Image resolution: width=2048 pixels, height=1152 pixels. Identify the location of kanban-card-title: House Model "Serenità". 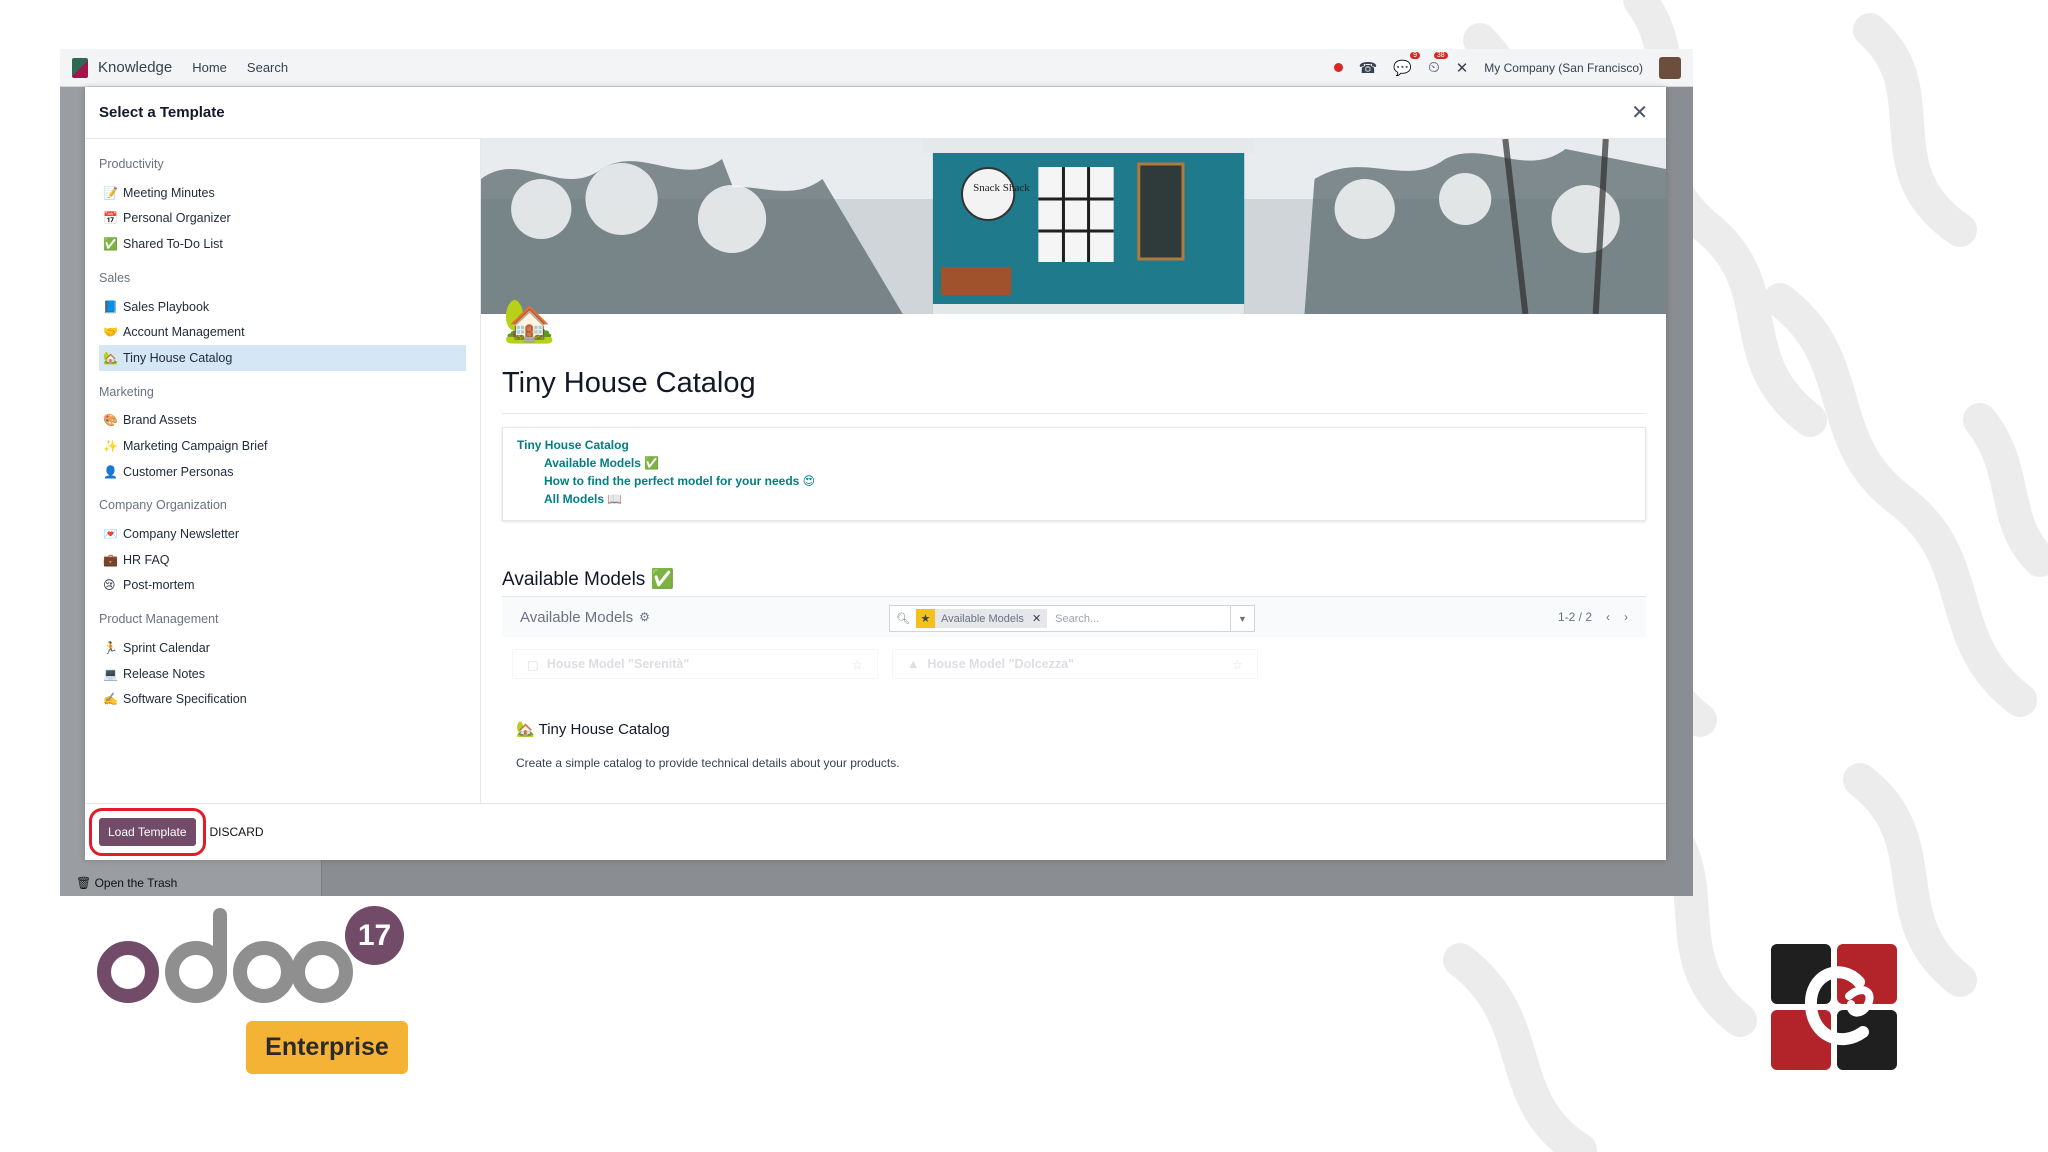
(618, 664).